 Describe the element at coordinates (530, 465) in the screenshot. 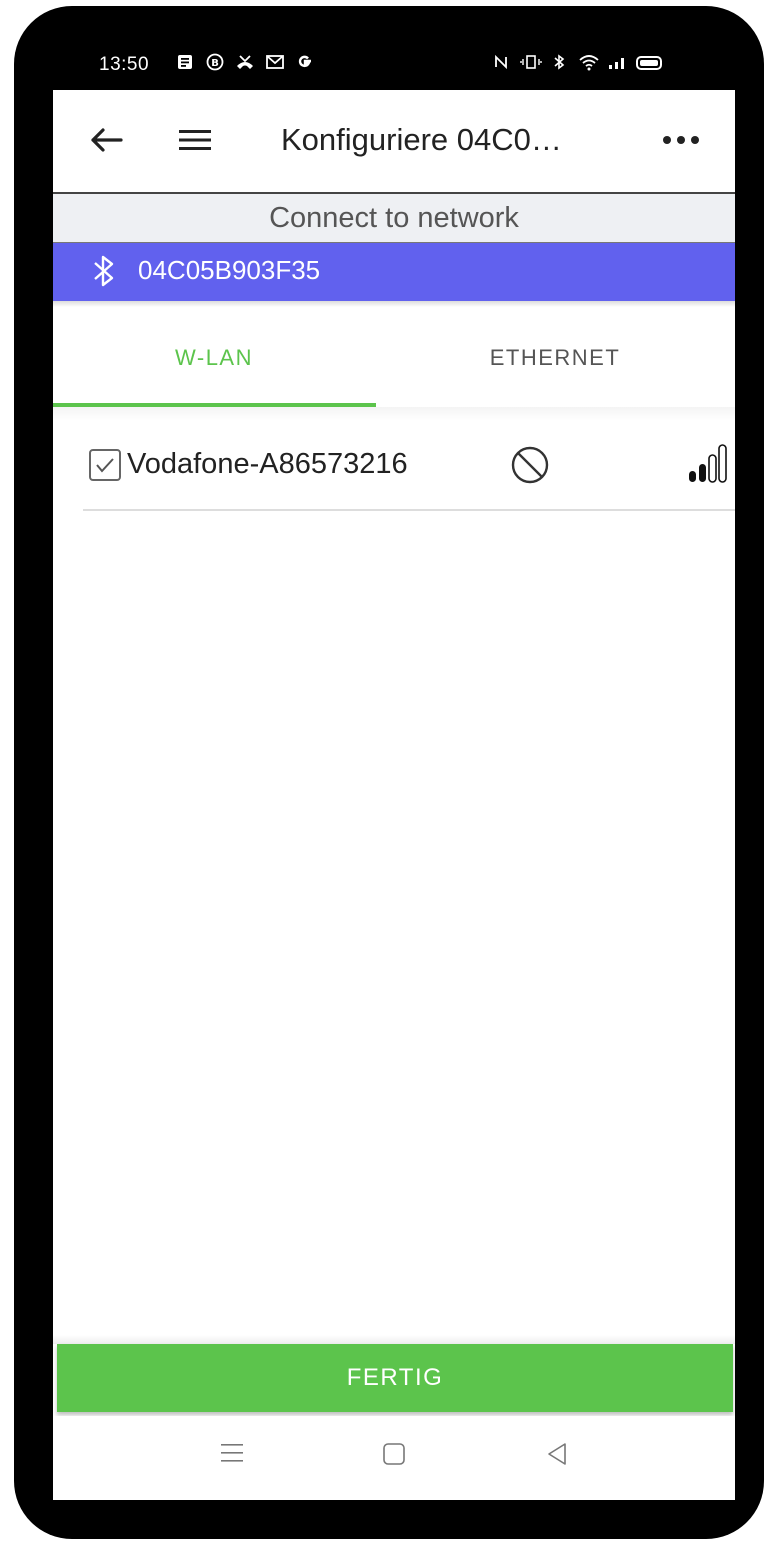

I see `block-icon` at that location.